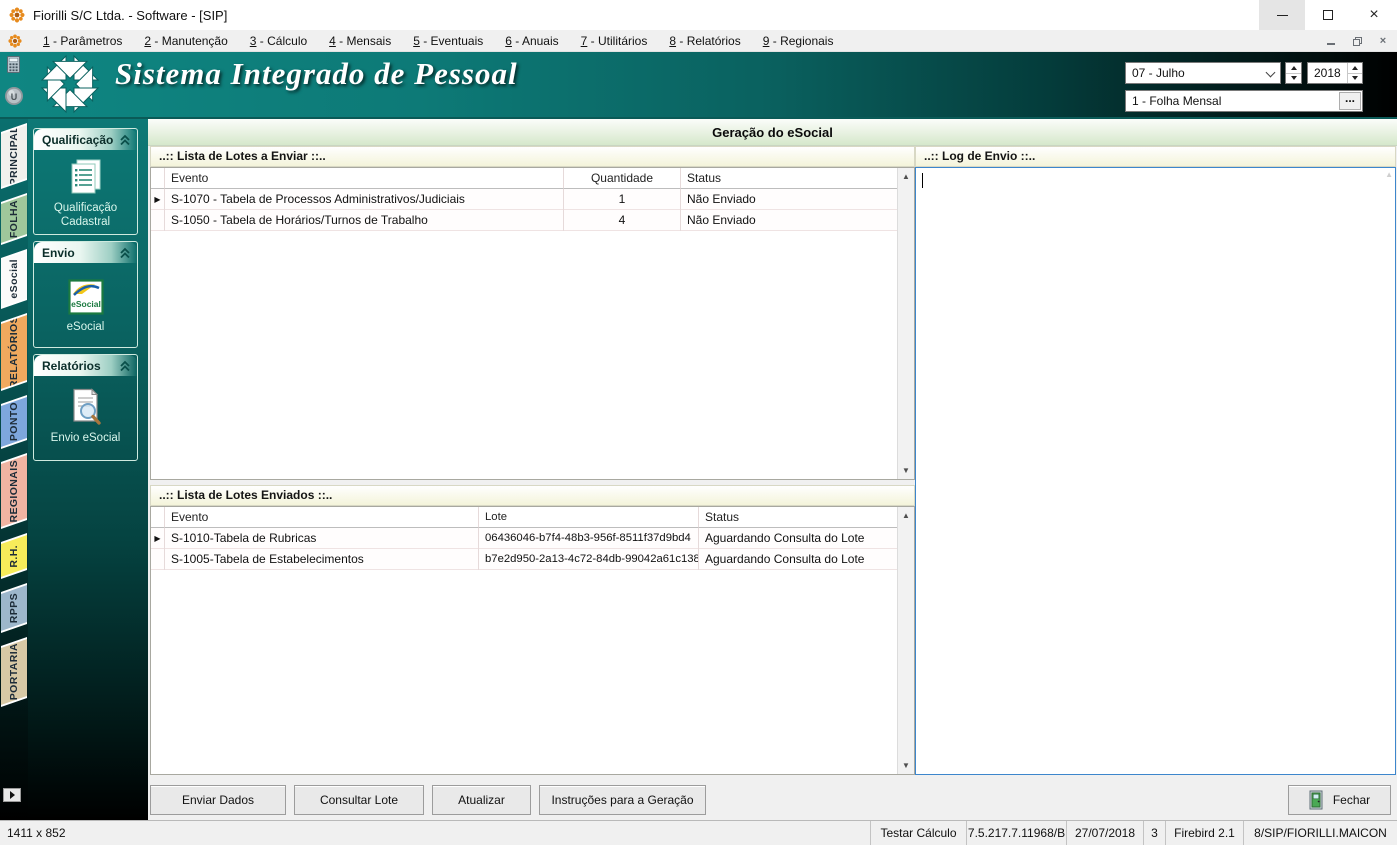 The width and height of the screenshot is (1397, 845). I want to click on app-header: U Sistema Integrado de Pessoal 829 FIOR, so click(698, 106).